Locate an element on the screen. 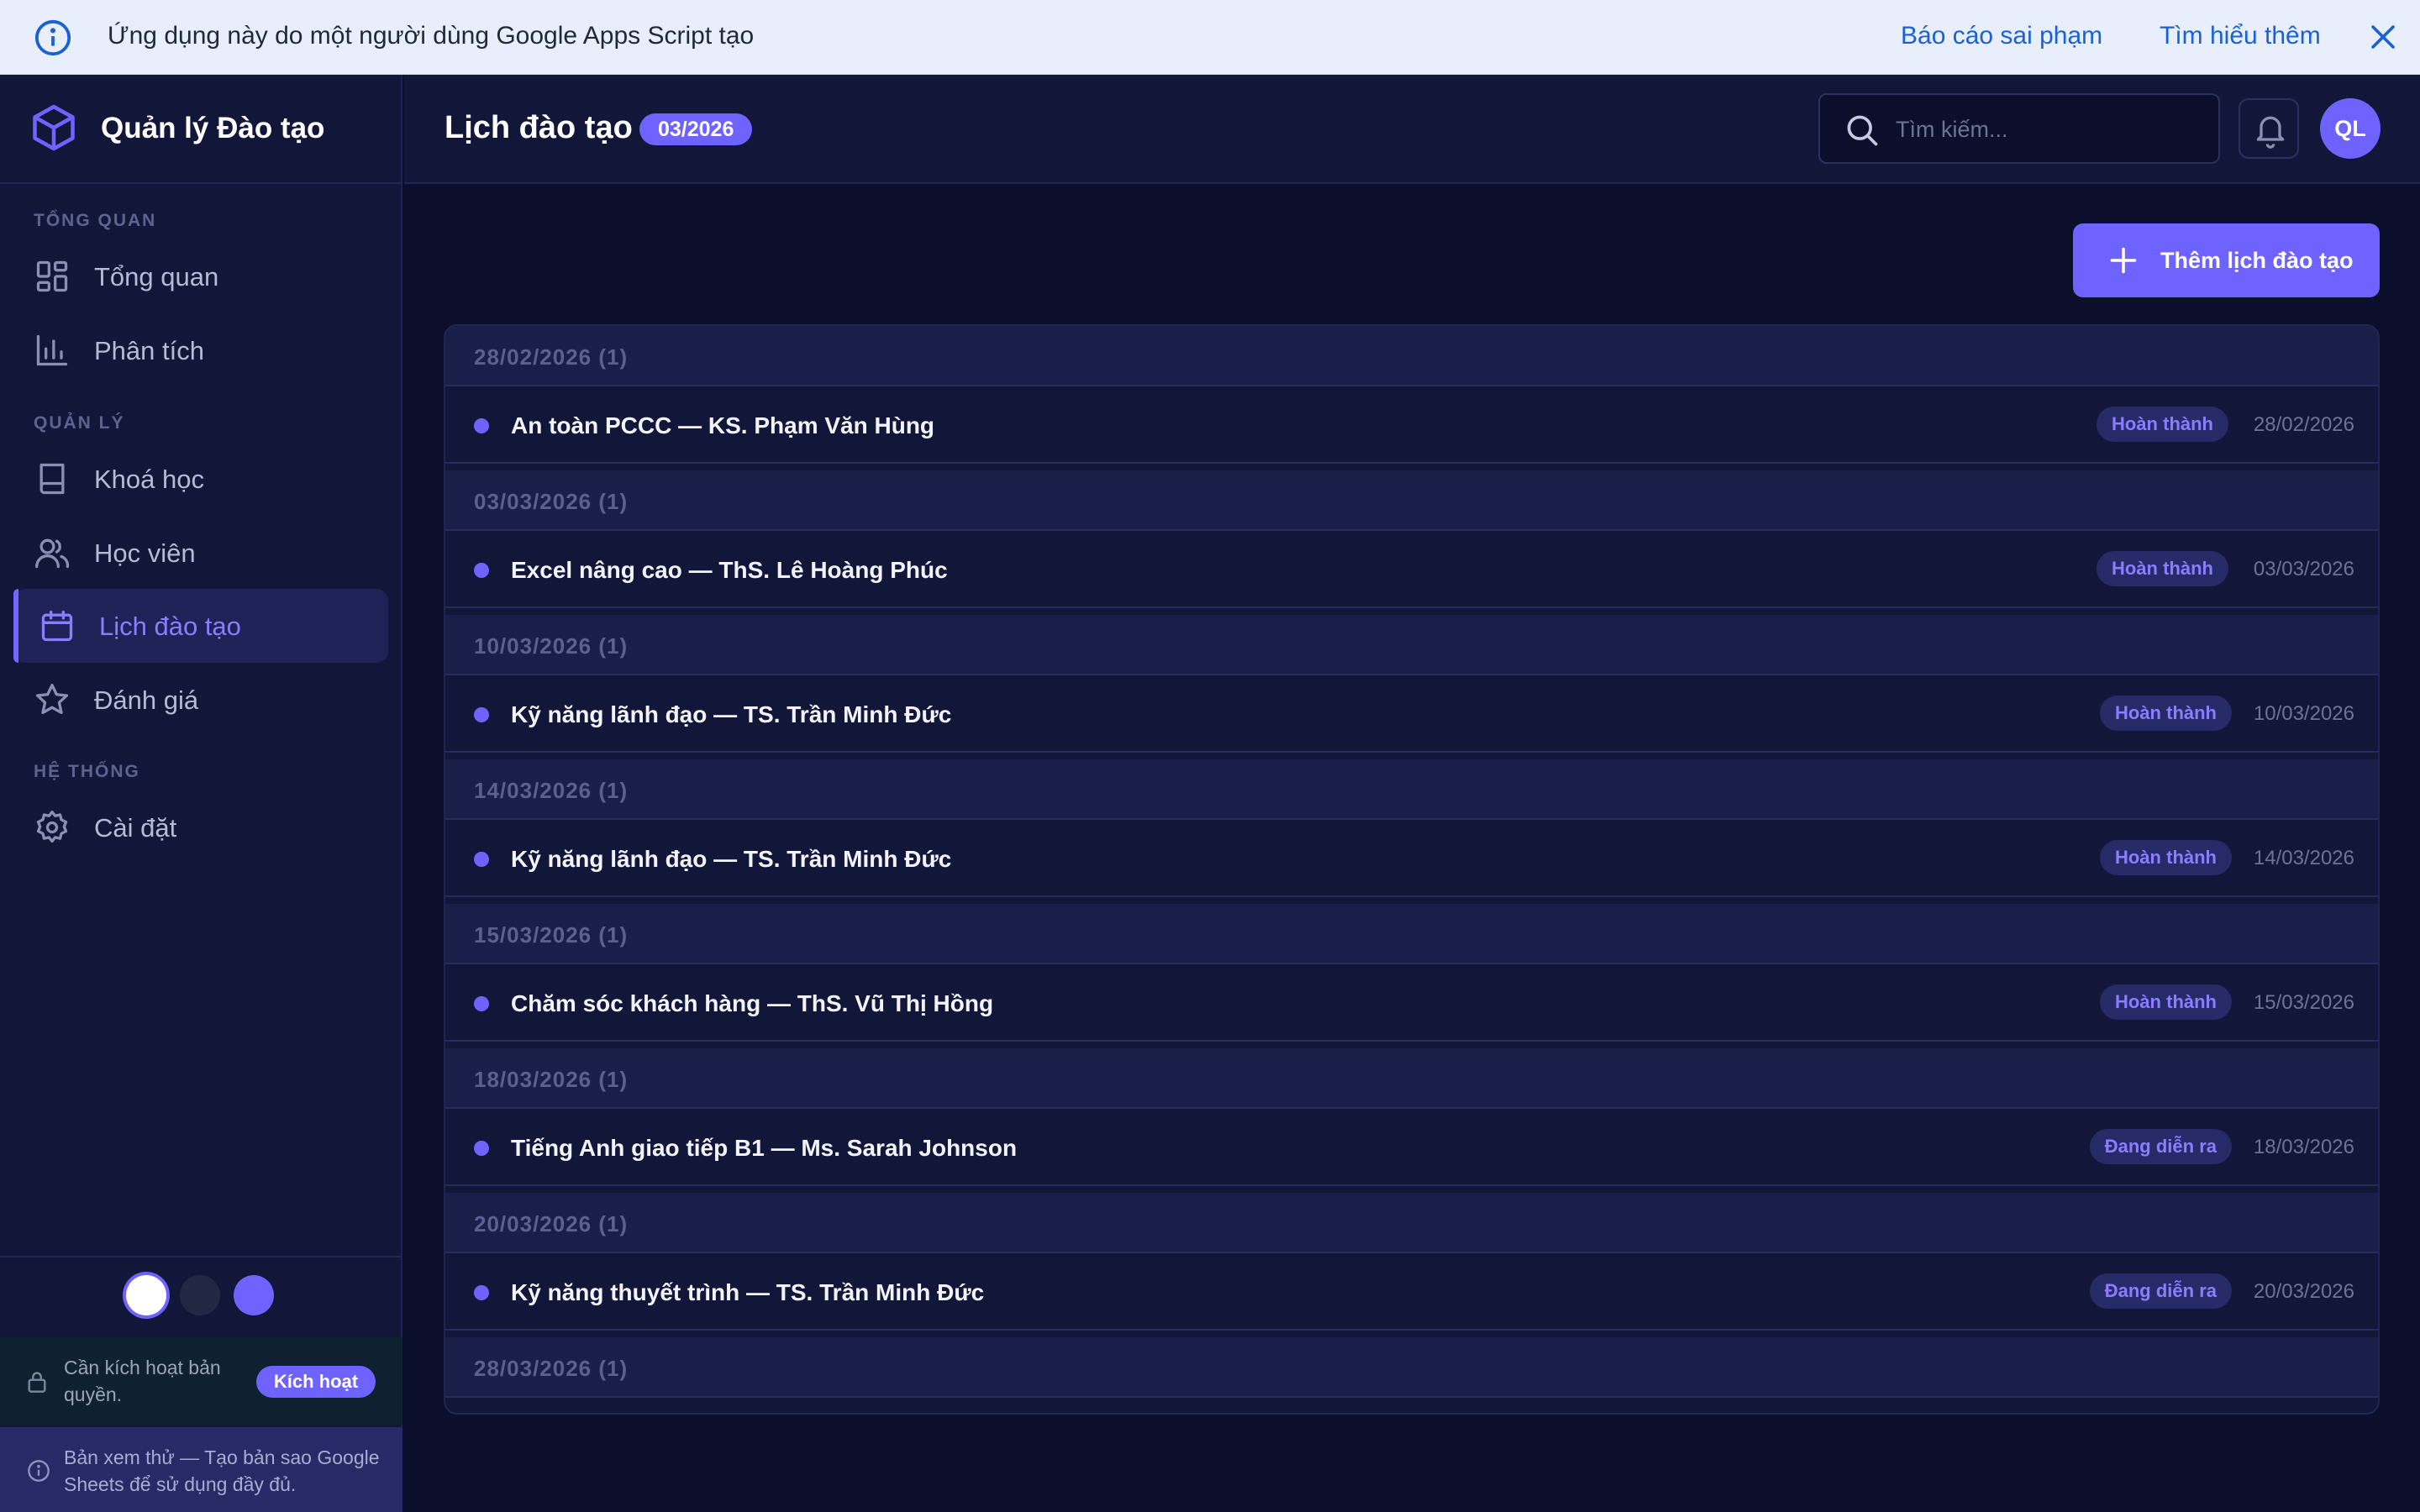 This screenshot has height=1512, width=2420. gear-icon is located at coordinates (52, 827).